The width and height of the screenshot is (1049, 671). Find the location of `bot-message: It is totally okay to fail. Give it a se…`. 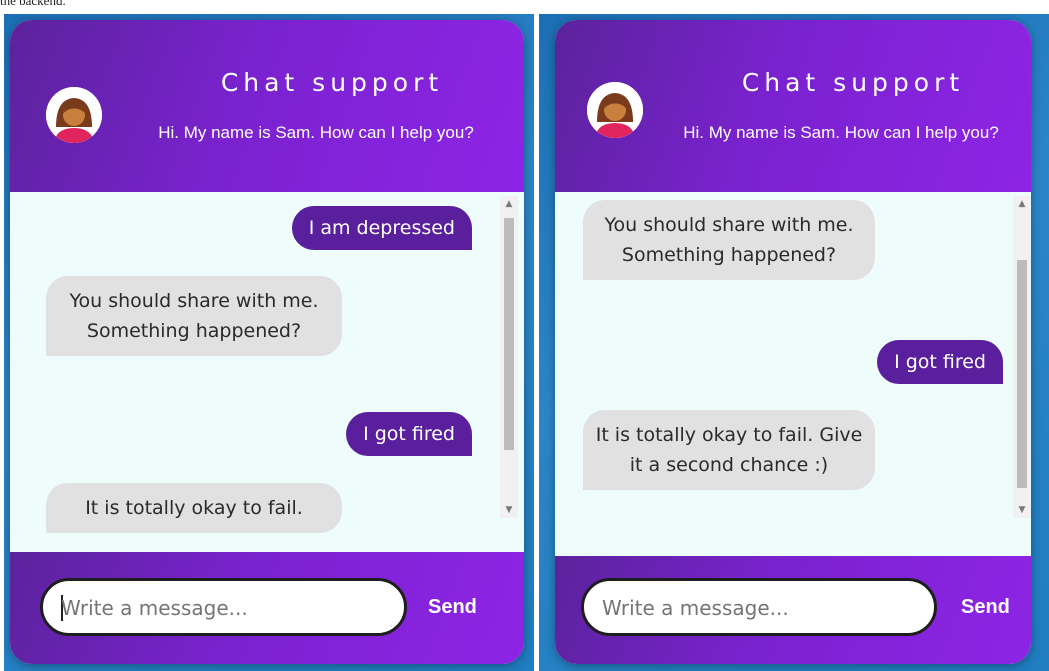

bot-message: It is totally okay to fail. Give it a se… is located at coordinates (729, 450).